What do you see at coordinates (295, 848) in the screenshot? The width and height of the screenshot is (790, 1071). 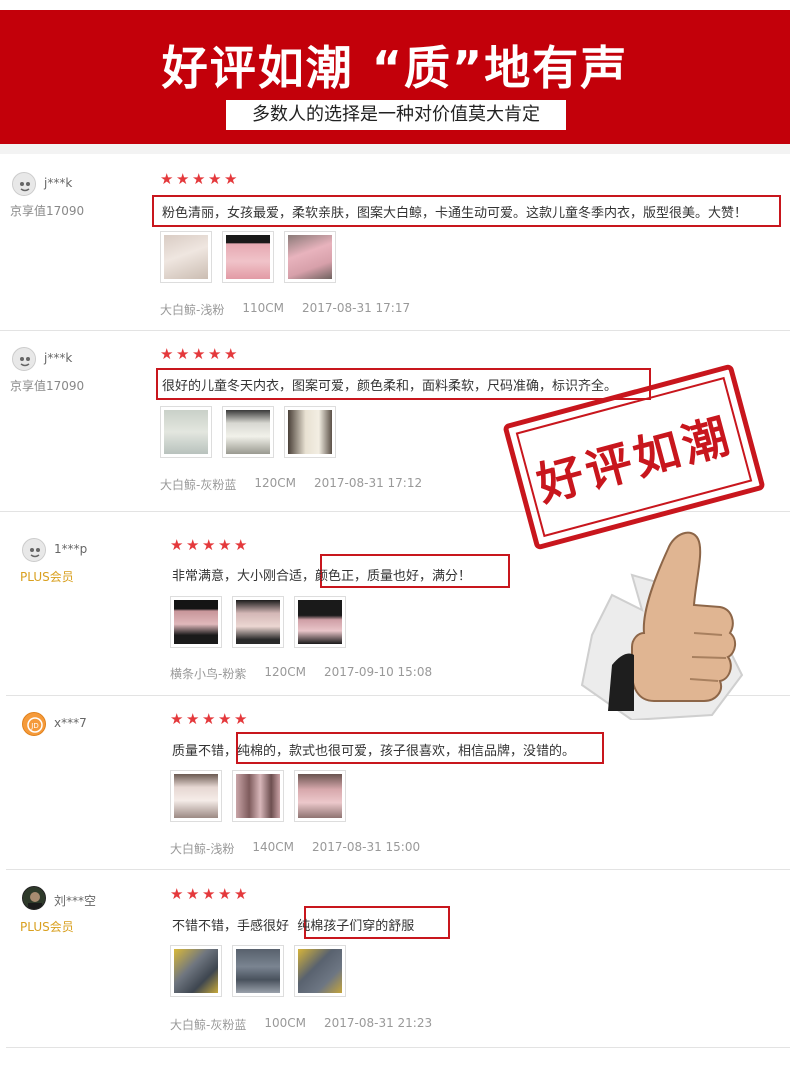 I see `review-meta: 大白鲸-浅粉 140CM 2017-08-31 15:00` at bounding box center [295, 848].